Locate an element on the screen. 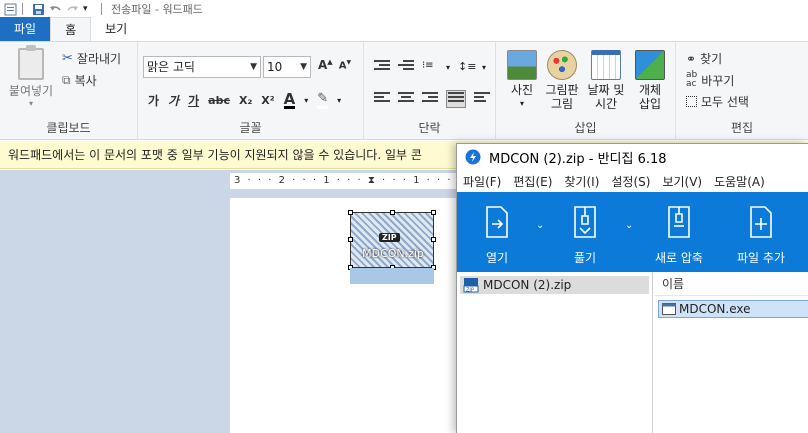 This screenshot has height=433, width=808. replace-button: ab ac 바꾸기 is located at coordinates (710, 80).